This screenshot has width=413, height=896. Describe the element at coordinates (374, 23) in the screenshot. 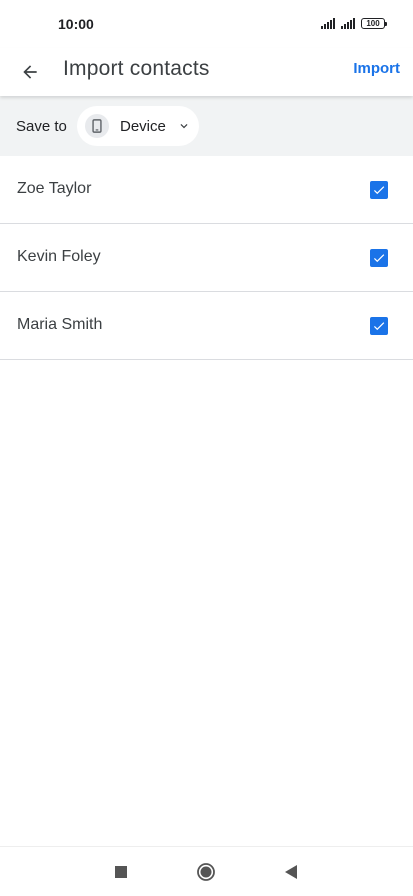

I see `battery-icon: 100` at that location.